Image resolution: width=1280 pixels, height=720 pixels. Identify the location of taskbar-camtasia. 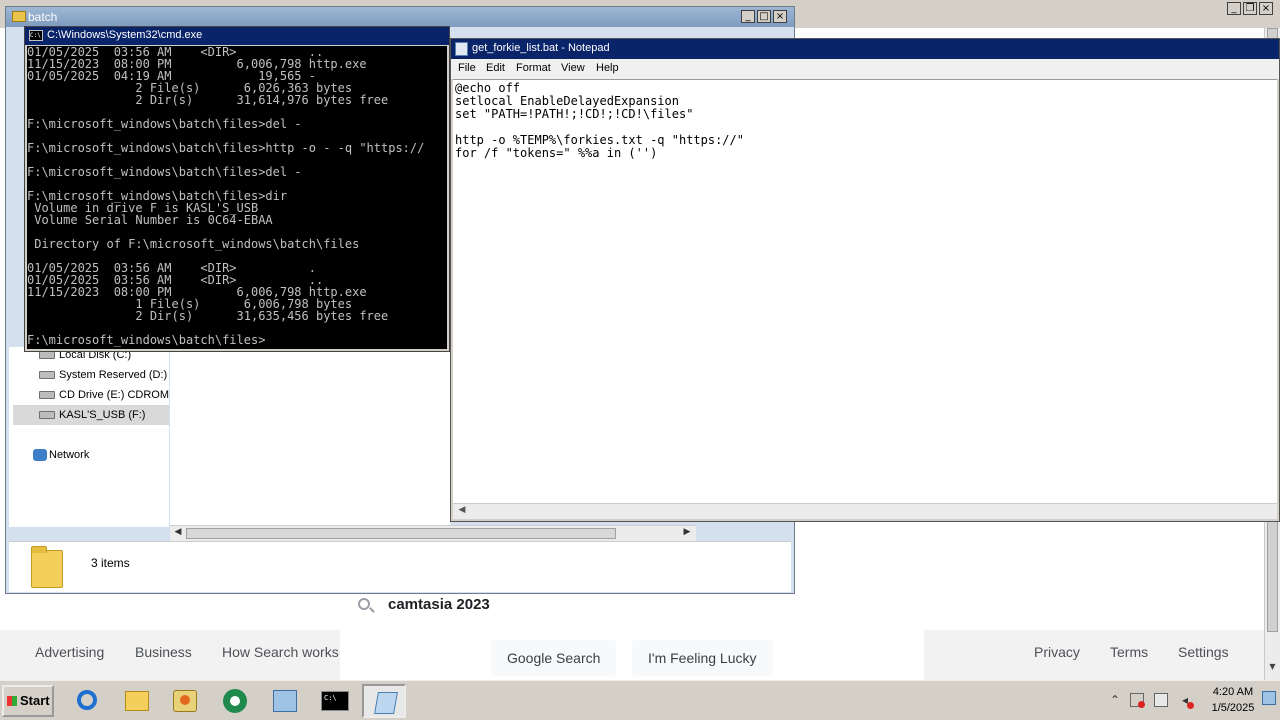
(234, 701).